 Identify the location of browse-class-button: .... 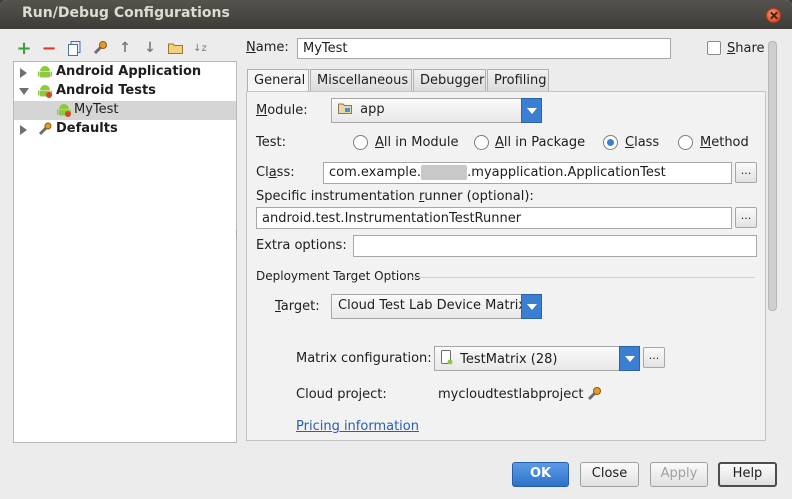
(746, 172).